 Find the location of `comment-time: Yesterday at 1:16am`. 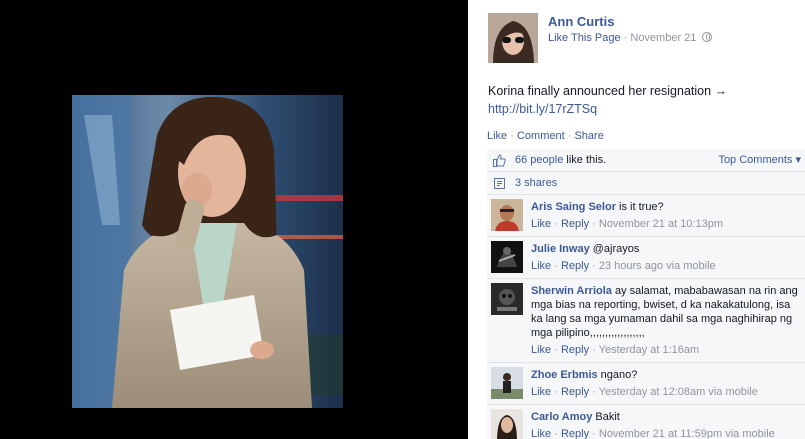

comment-time: Yesterday at 1:16am is located at coordinates (649, 350).